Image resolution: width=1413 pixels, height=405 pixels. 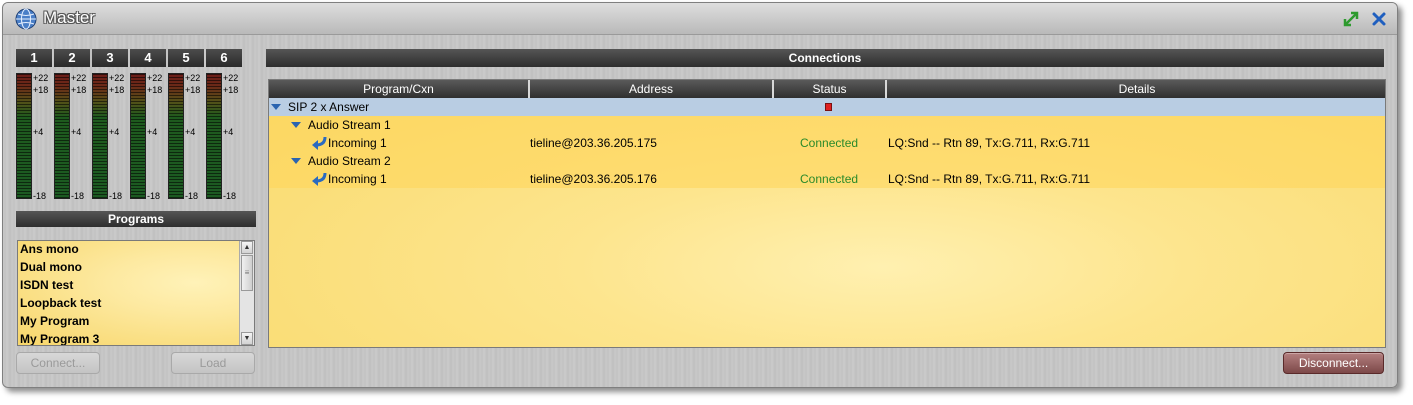 I want to click on program-item-isdn-test: ISDN test, so click(x=136, y=286).